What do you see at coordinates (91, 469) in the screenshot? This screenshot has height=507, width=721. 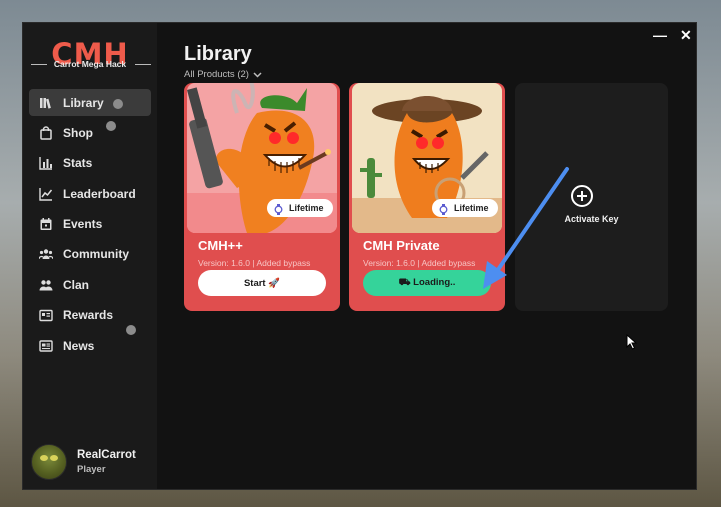 I see `user-role: Player` at bounding box center [91, 469].